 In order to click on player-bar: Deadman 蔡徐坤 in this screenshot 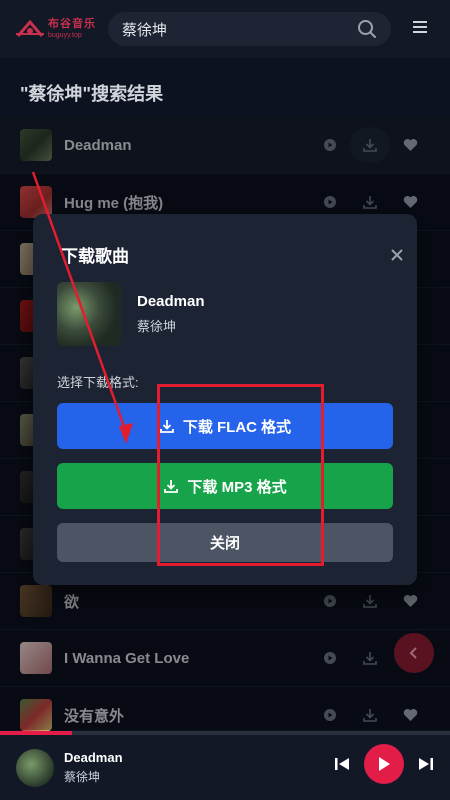, I will do `click(225, 767)`.